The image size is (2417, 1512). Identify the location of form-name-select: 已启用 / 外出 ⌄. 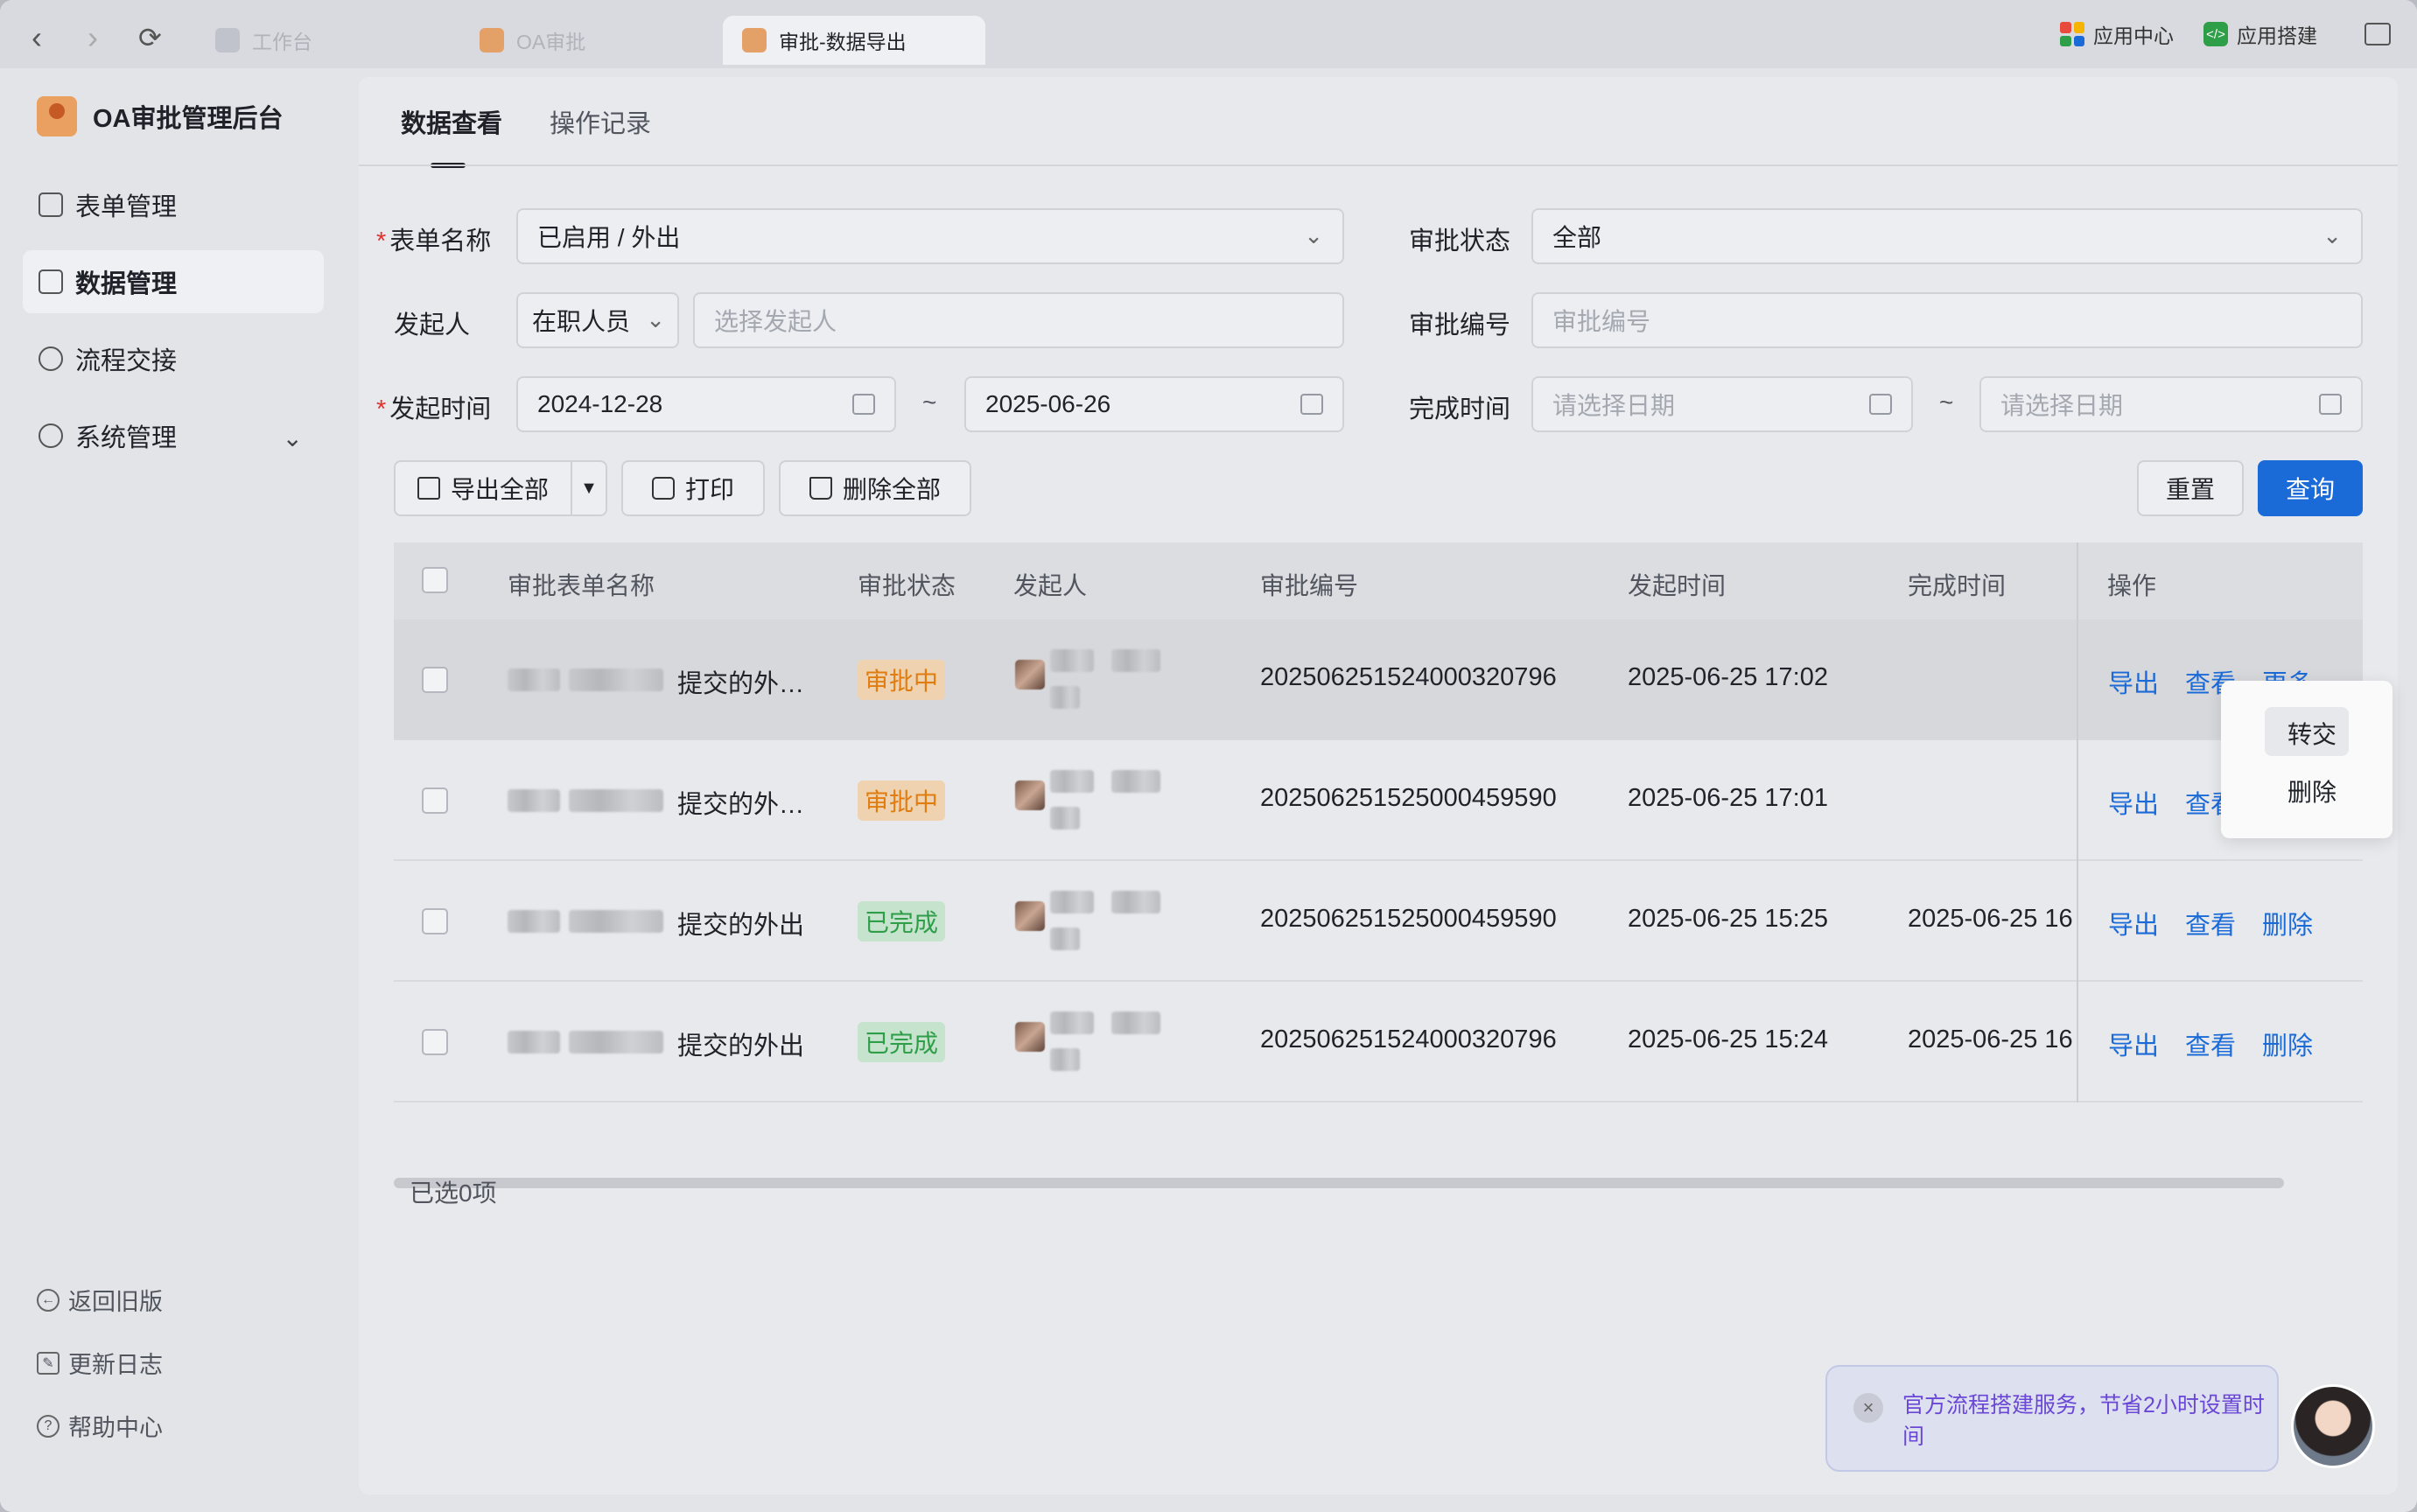
(930, 236).